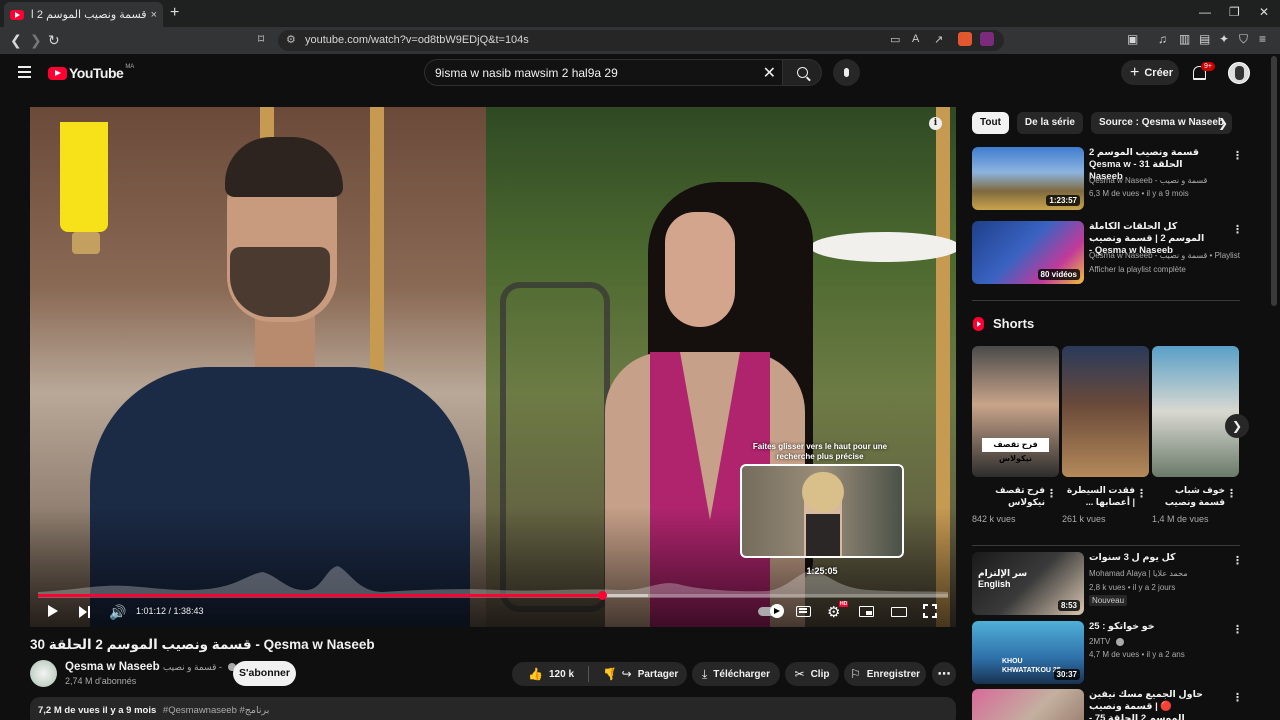 The width and height of the screenshot is (1280, 720). Describe the element at coordinates (1119, 641) in the screenshot. I see `verified-icon` at that location.